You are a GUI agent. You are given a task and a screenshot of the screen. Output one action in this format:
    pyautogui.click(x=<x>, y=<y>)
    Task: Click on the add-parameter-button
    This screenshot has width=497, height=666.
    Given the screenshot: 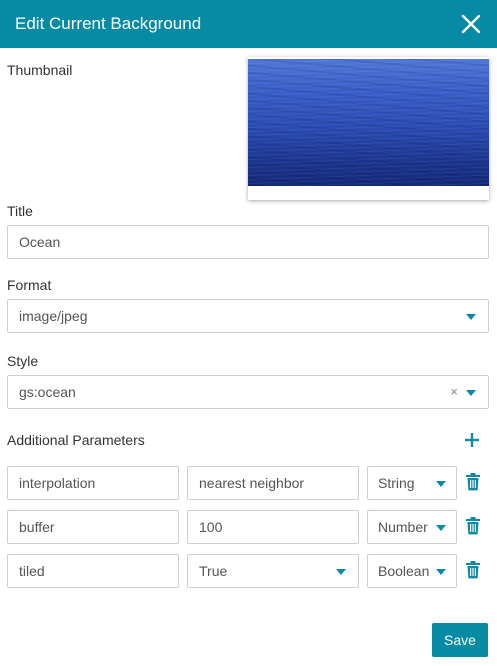 What is the action you would take?
    pyautogui.click(x=472, y=440)
    